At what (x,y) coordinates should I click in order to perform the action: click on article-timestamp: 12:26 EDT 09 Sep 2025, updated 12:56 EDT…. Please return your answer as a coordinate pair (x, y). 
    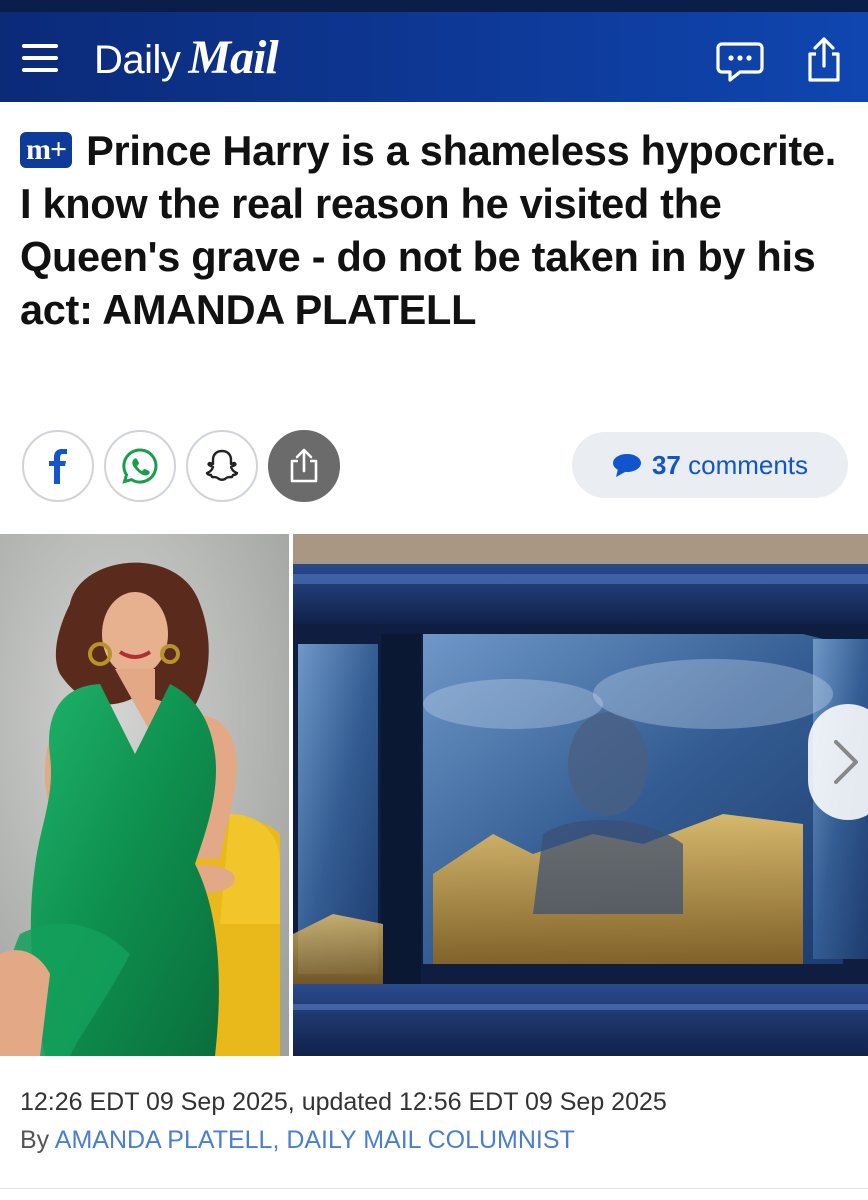
    Looking at the image, I should click on (343, 1102).